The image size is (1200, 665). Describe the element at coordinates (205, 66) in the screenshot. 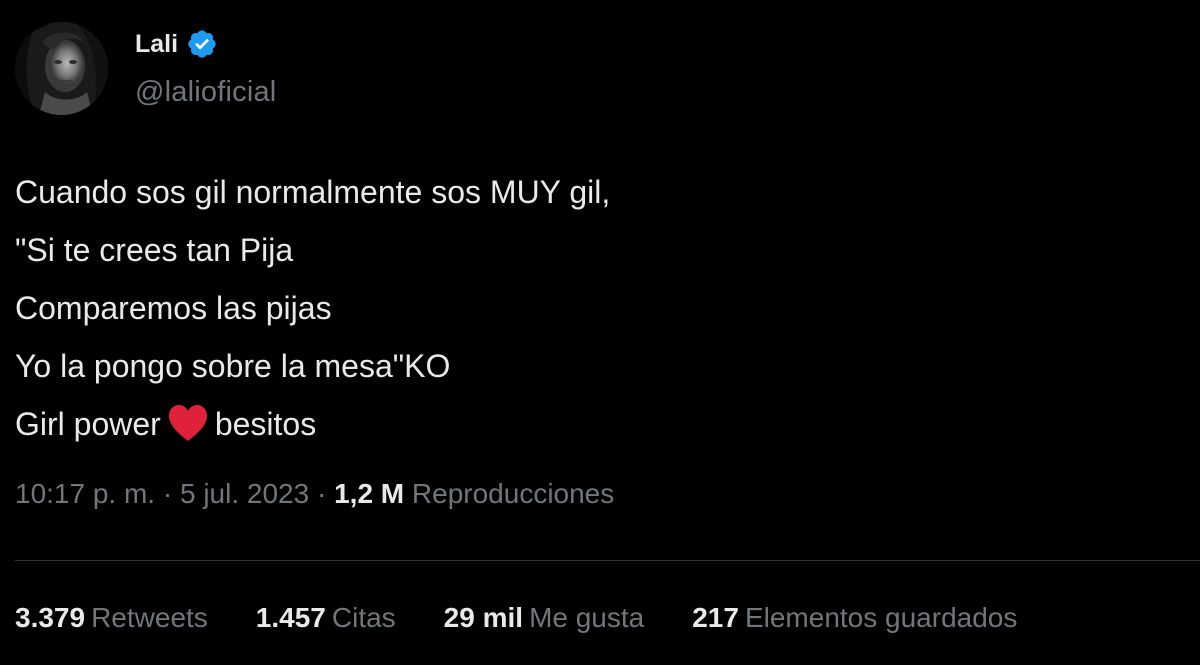

I see `author-block: Lali @lalioficial` at that location.